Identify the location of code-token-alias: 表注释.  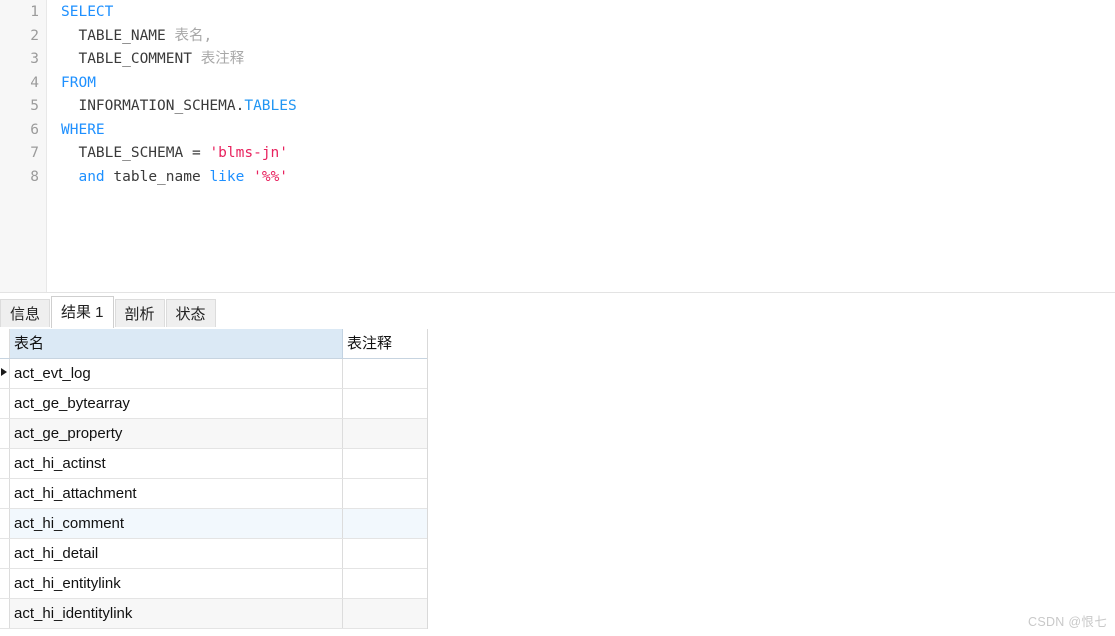
(222, 59).